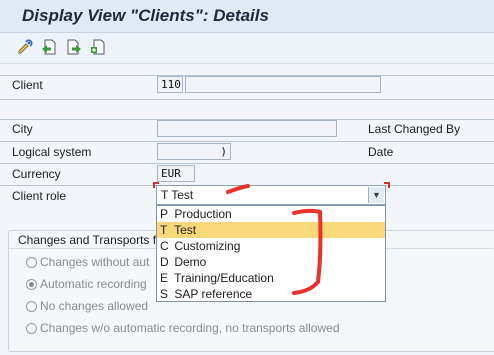 Image resolution: width=494 pixels, height=355 pixels. I want to click on currency-label: Currency, so click(36, 174).